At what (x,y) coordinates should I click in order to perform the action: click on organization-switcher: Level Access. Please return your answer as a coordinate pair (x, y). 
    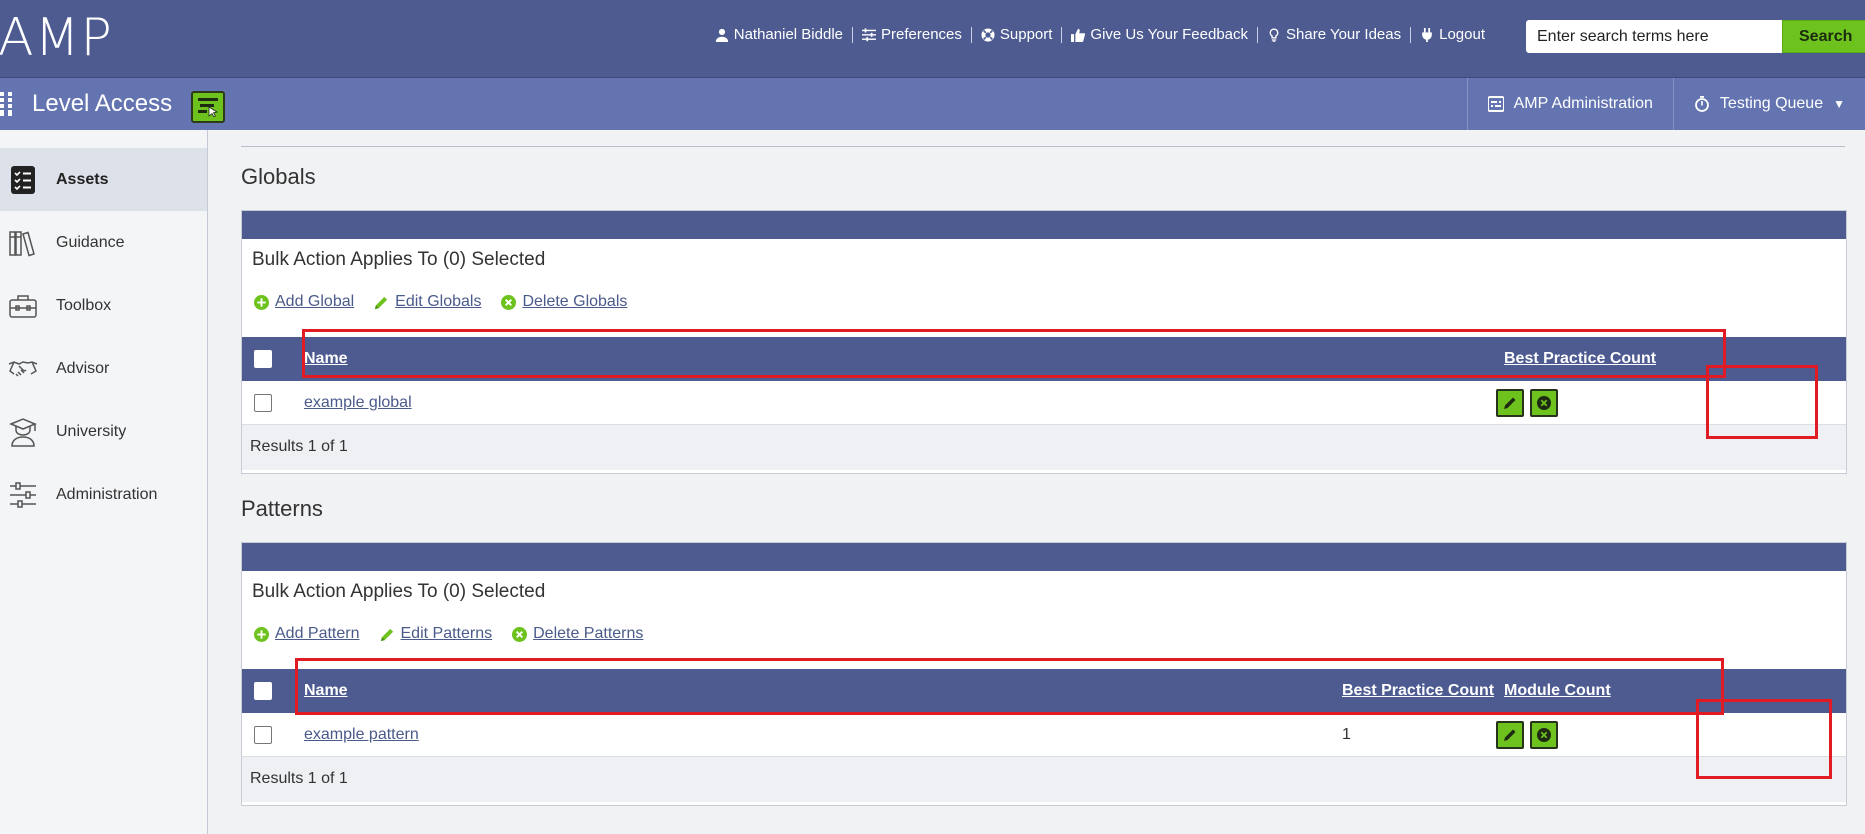
    Looking at the image, I should click on (86, 104).